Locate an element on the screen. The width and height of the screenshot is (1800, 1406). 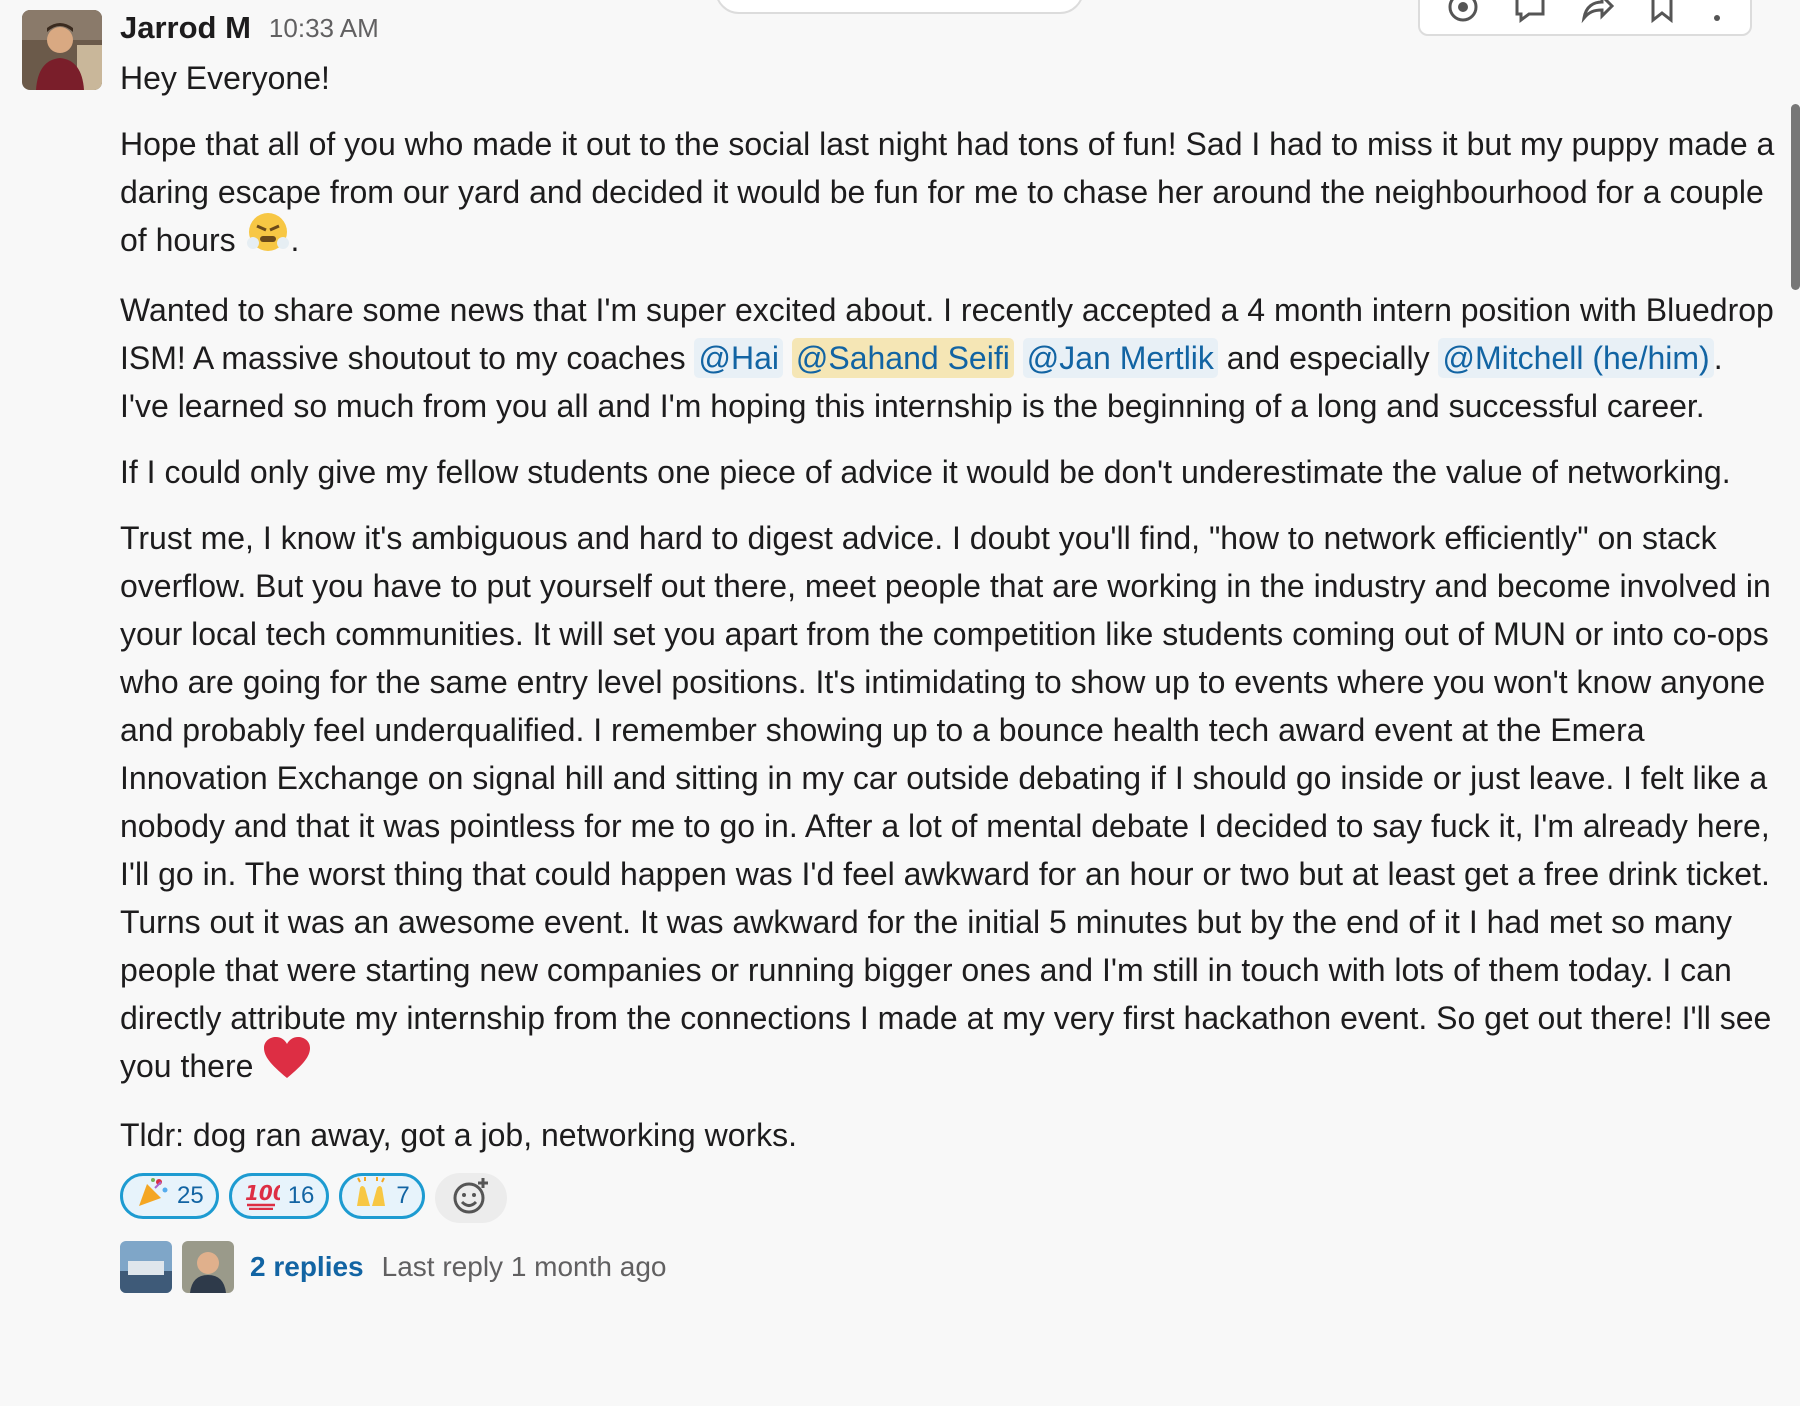
party-popper-emoji-icon is located at coordinates (152, 1196).